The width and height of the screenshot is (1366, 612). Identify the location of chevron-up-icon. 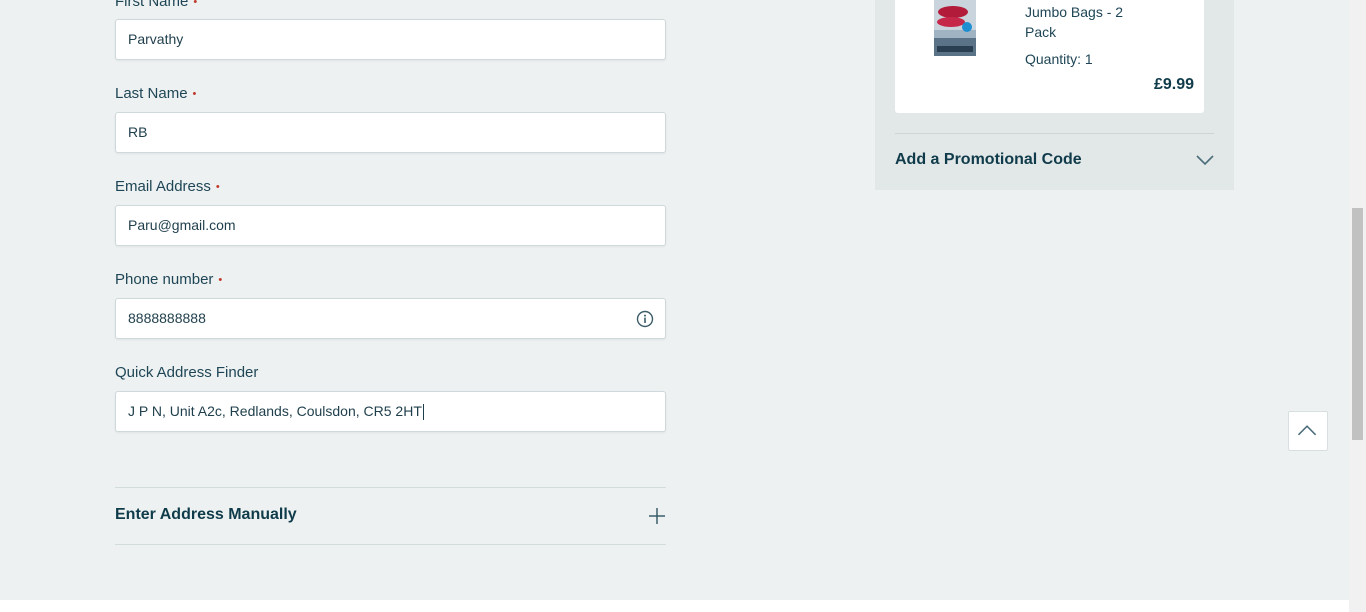
(1307, 430).